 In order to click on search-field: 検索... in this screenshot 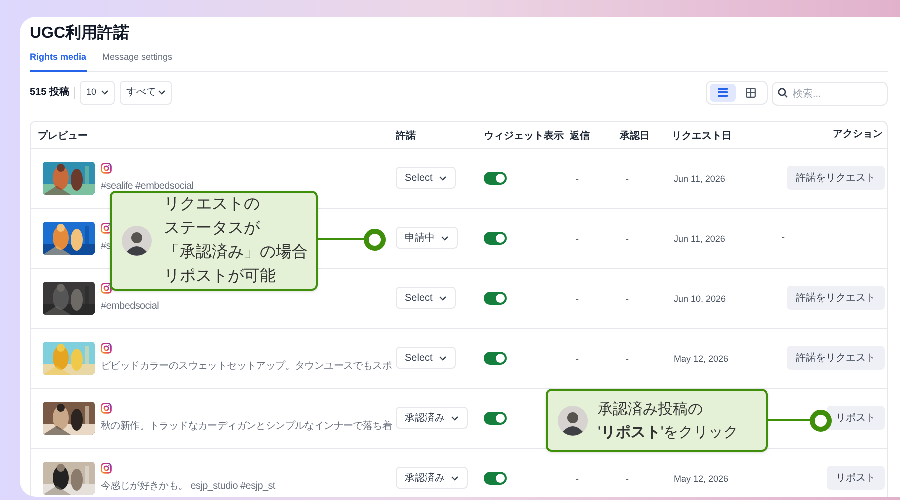, I will do `click(830, 94)`.